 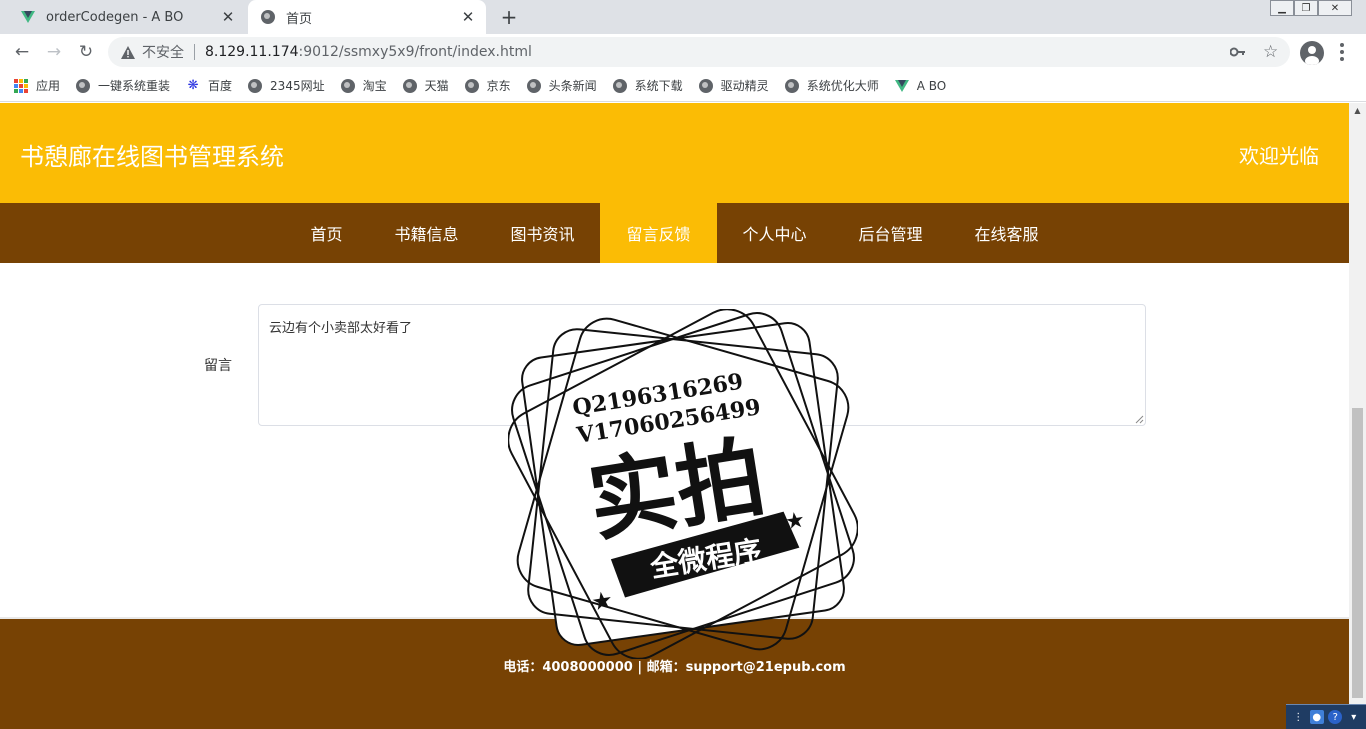 I want to click on system-tray: ⋮ ● ? ▾, so click(x=1326, y=716).